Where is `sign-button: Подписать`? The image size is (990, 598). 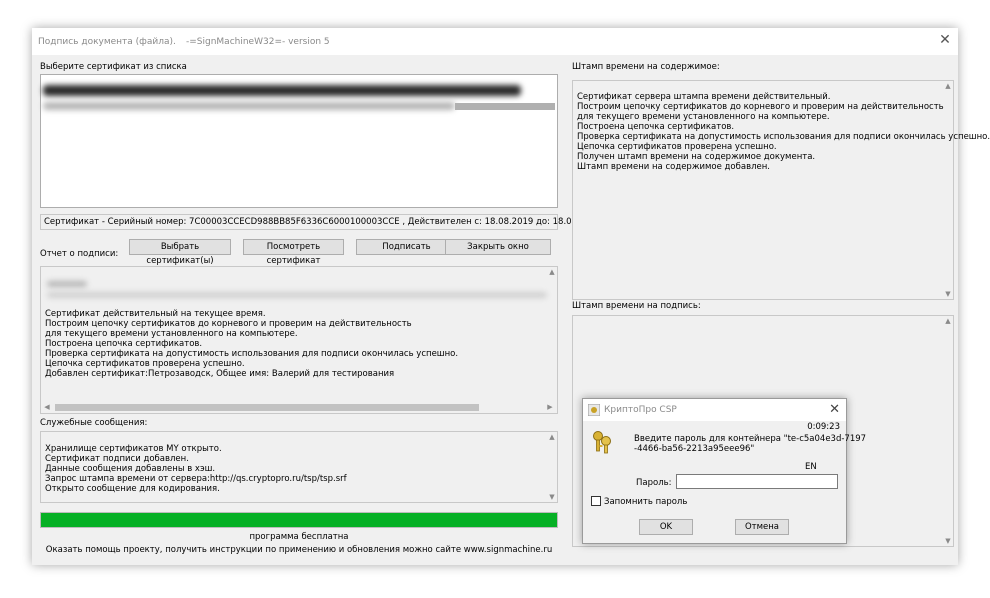 sign-button: Подписать is located at coordinates (406, 247).